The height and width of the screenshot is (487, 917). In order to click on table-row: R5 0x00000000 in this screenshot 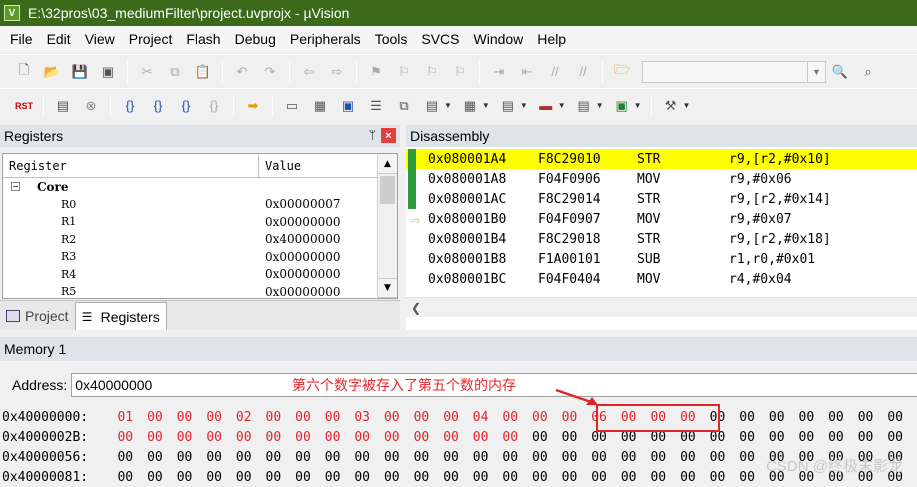, I will do `click(200, 290)`.